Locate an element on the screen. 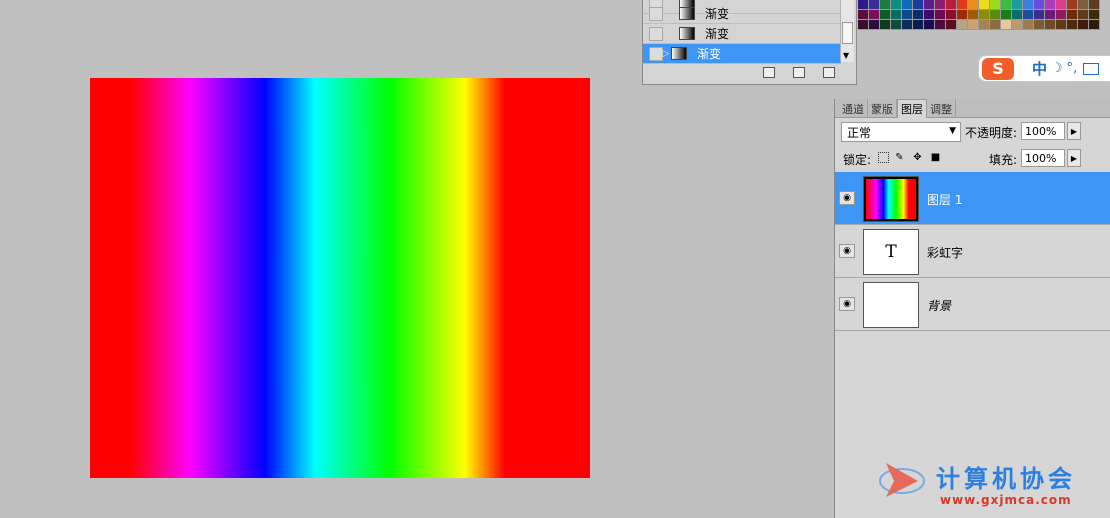 The height and width of the screenshot is (518, 1110). scroll-down-arrow-icon: ▼ is located at coordinates (846, 55).